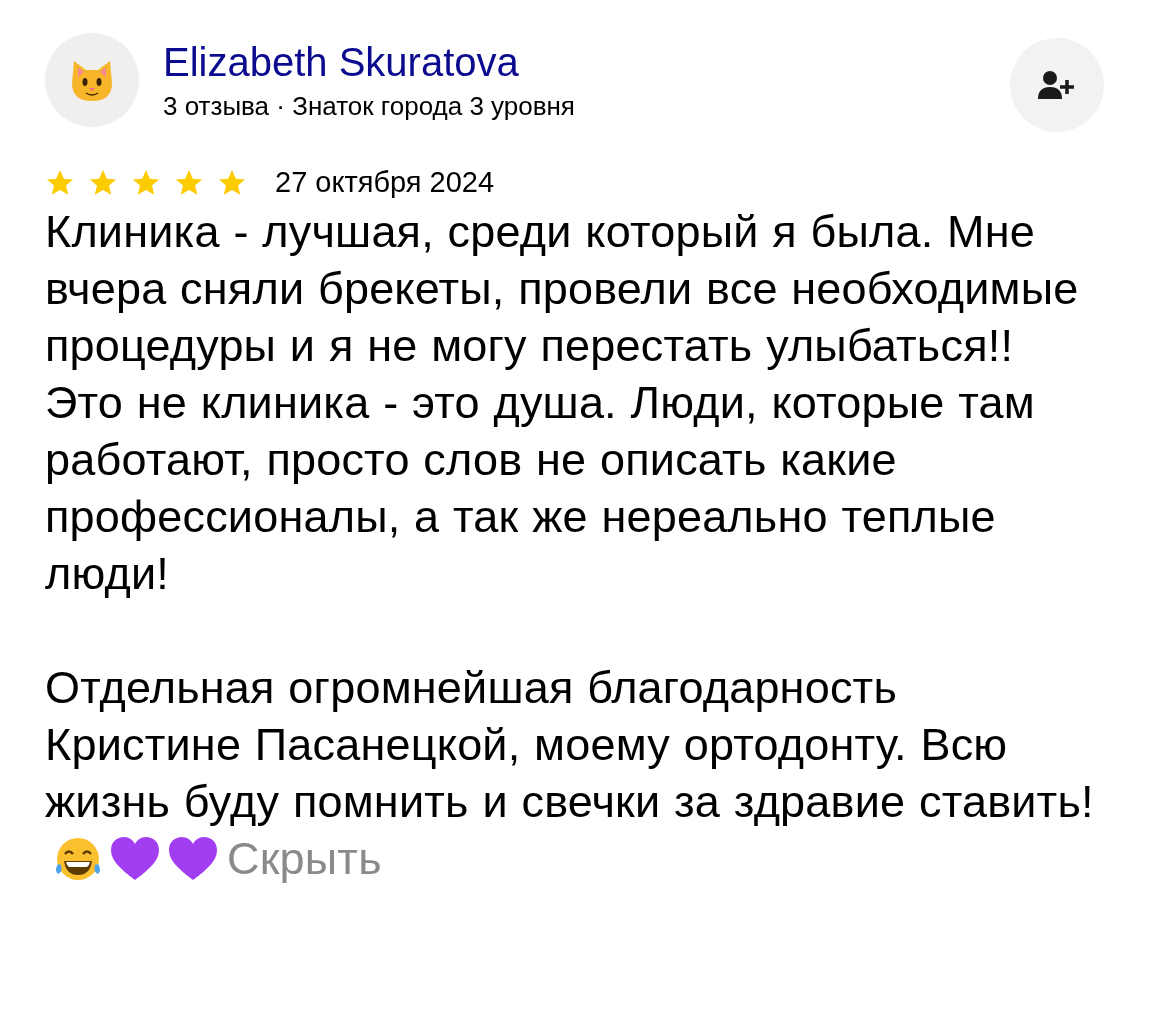 The width and height of the screenshot is (1160, 1009). Describe the element at coordinates (78, 859) in the screenshot. I see `laughing-face-icon` at that location.